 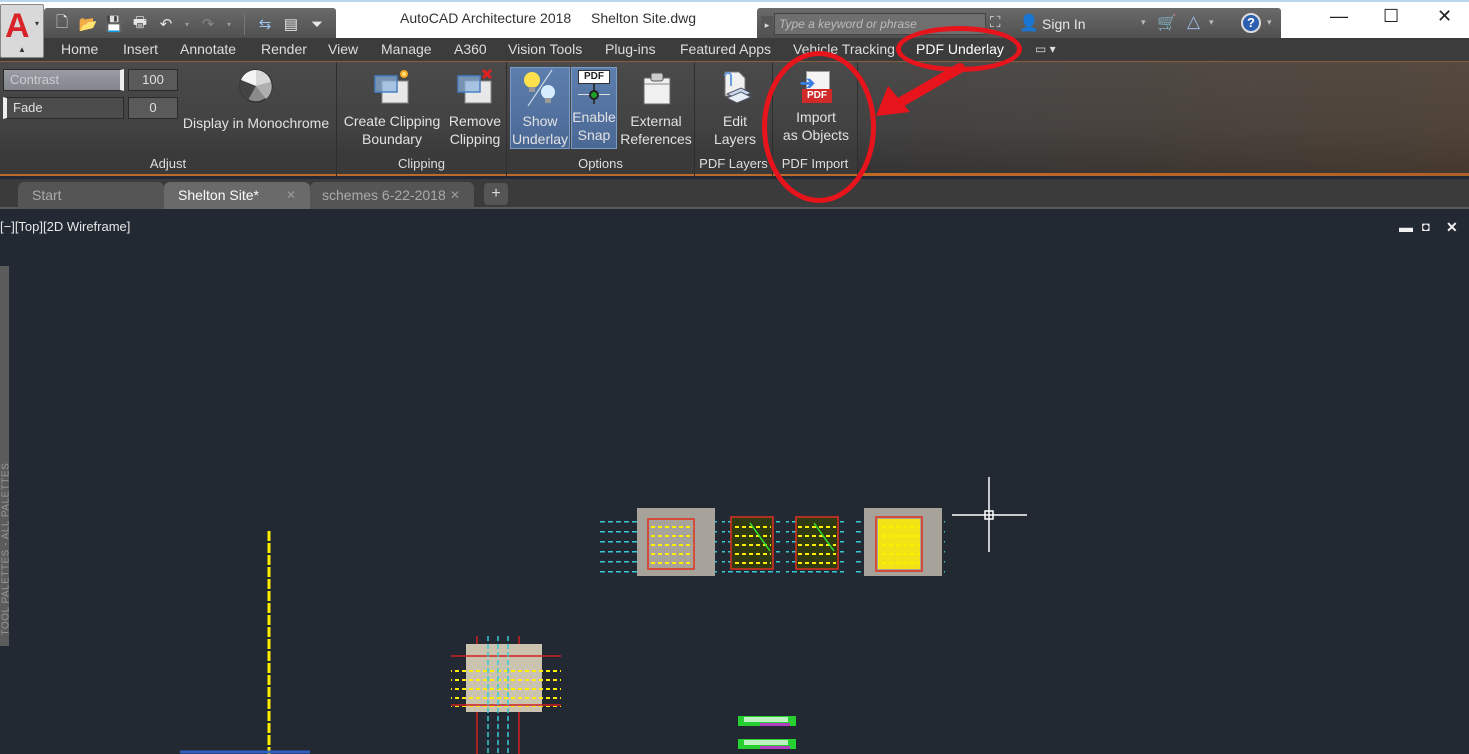 I want to click on file-tab-shelton-site: Shelton Site* ✕, so click(x=237, y=195).